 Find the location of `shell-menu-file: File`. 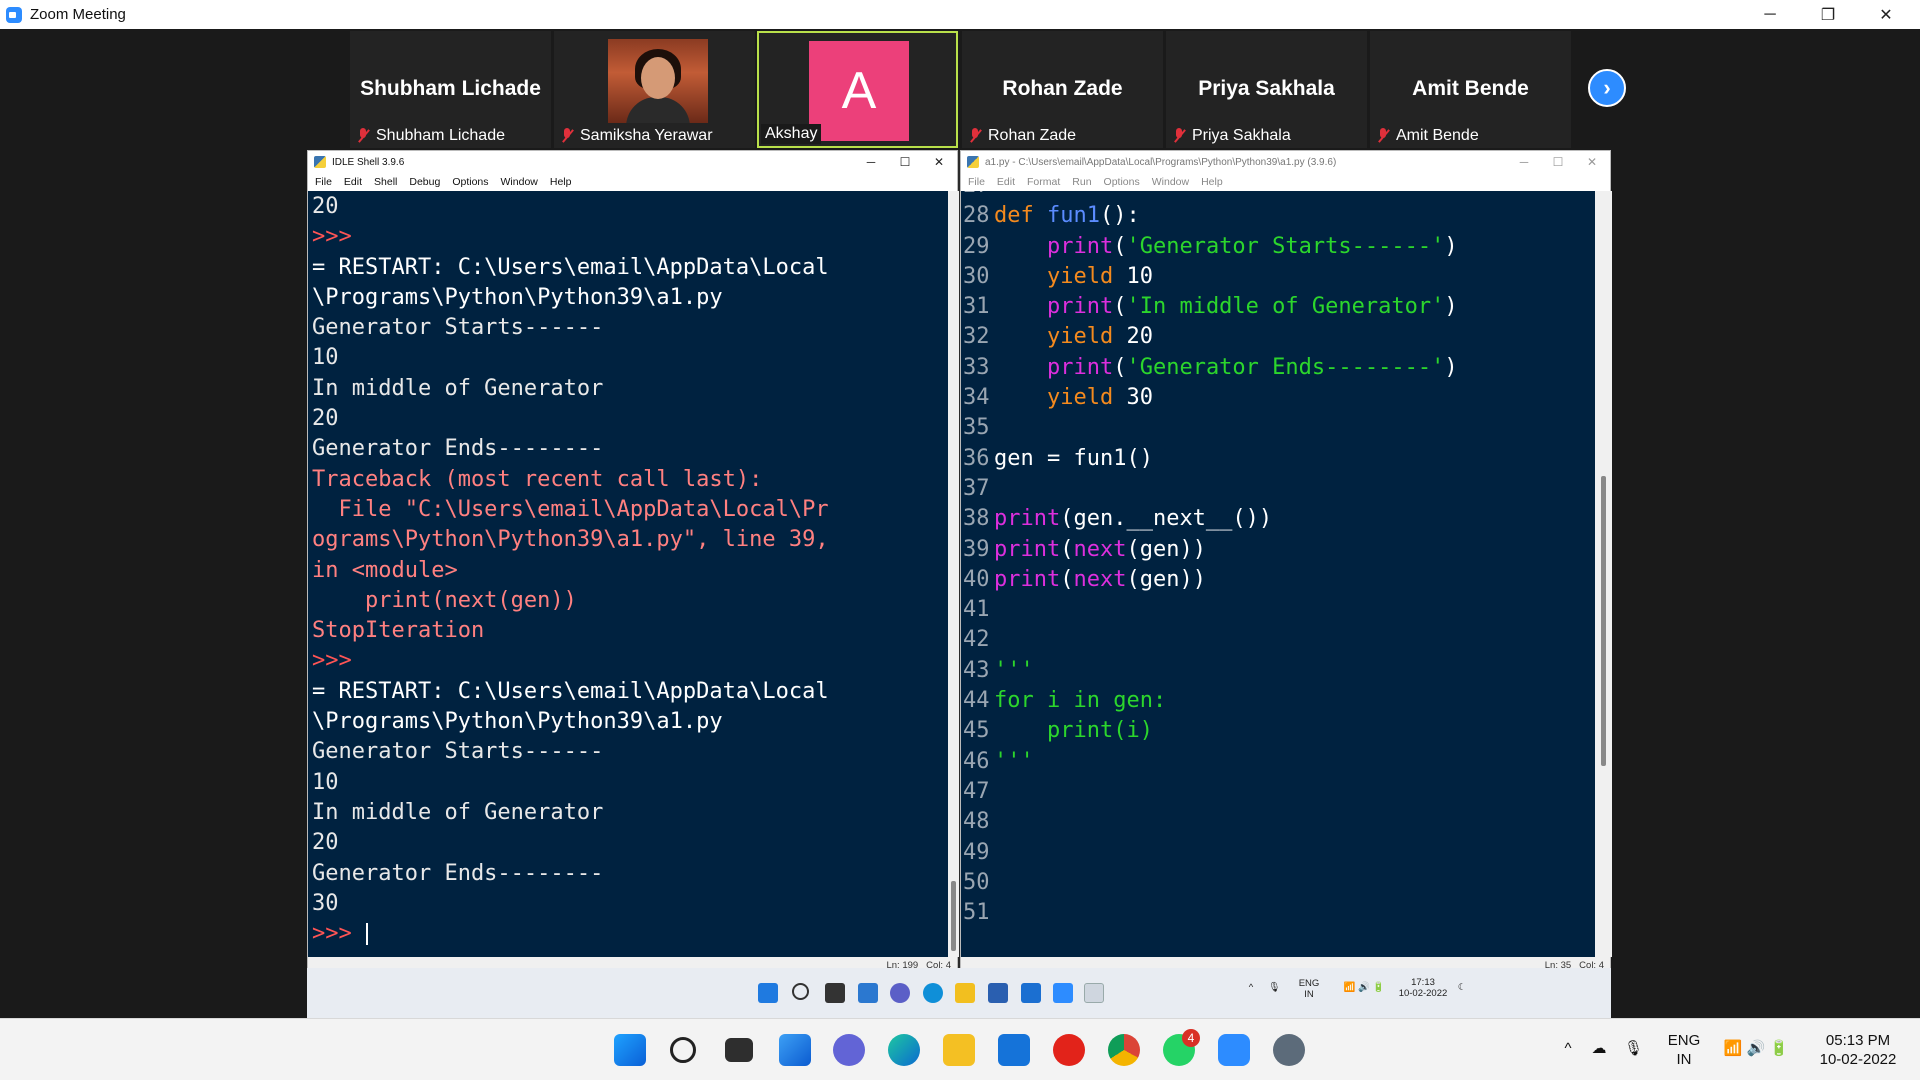

shell-menu-file: File is located at coordinates (323, 182).